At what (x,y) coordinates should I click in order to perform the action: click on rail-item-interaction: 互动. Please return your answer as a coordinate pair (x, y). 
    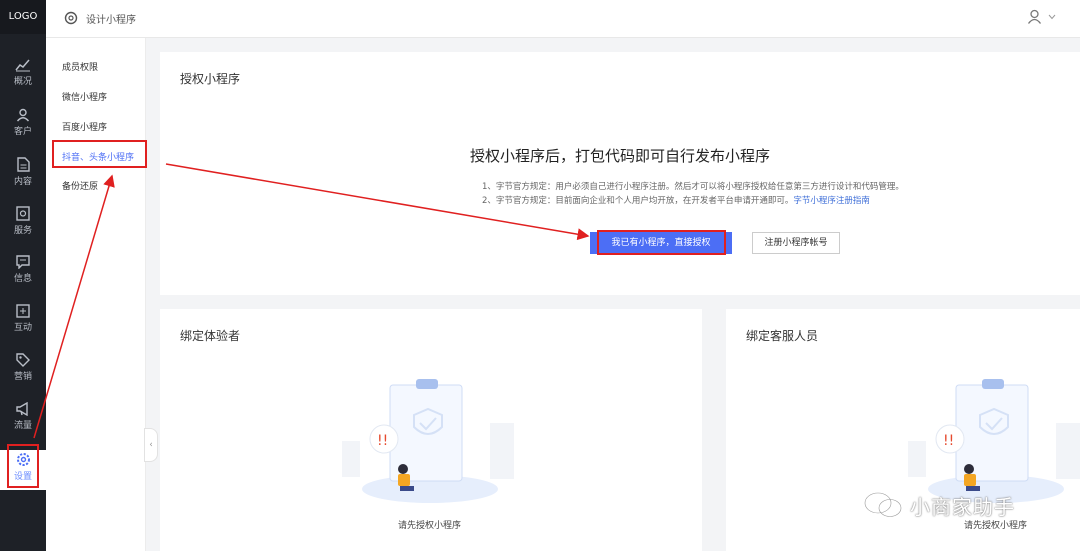
    Looking at the image, I should click on (23, 318).